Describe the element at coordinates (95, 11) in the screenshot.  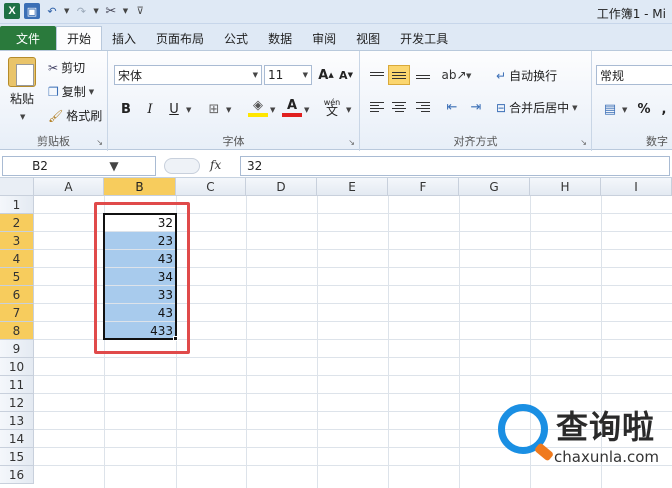
I see `redo-dropdown-icon: ▼` at that location.